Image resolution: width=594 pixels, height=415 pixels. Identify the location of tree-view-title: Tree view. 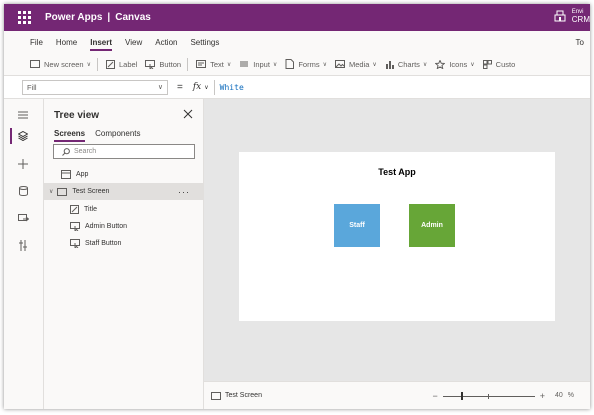
(77, 115).